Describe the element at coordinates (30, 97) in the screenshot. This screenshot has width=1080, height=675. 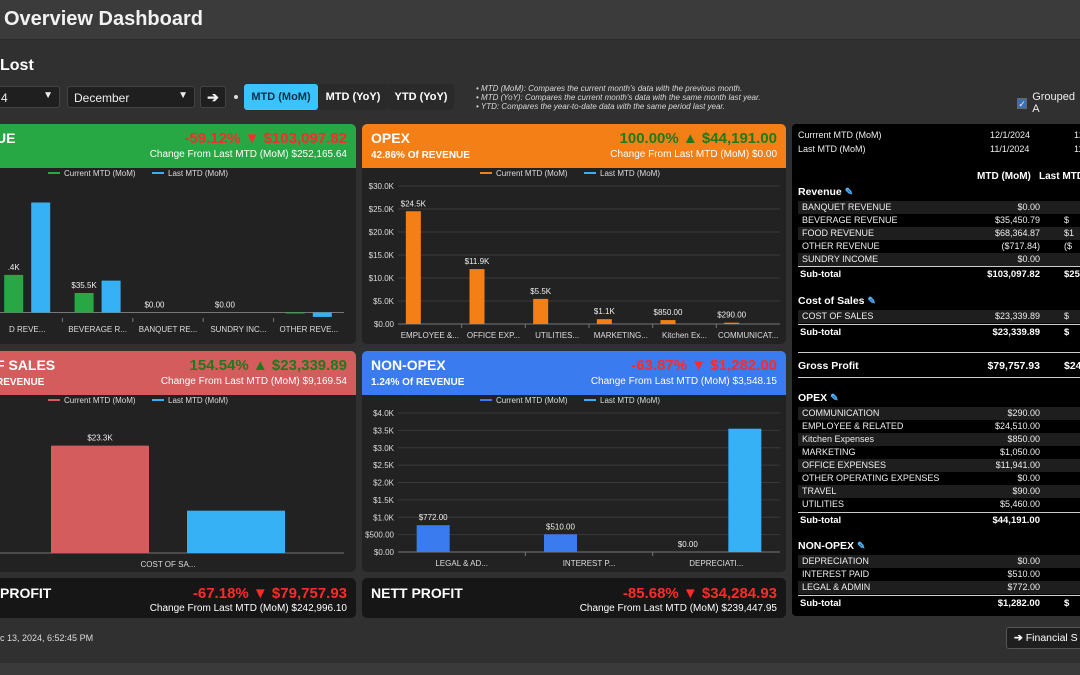
I see `year-select: 4 ▼` at that location.